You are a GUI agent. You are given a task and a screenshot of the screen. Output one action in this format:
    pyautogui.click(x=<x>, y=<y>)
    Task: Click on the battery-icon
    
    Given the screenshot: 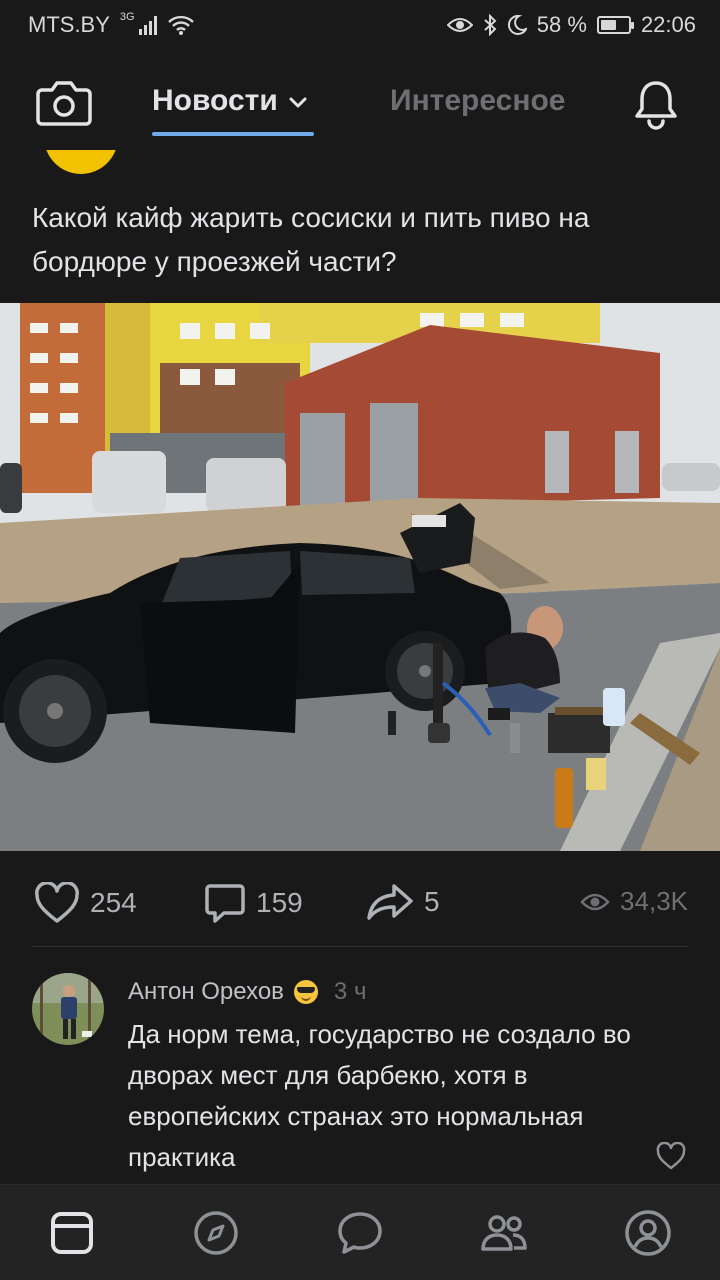 What is the action you would take?
    pyautogui.click(x=615, y=25)
    